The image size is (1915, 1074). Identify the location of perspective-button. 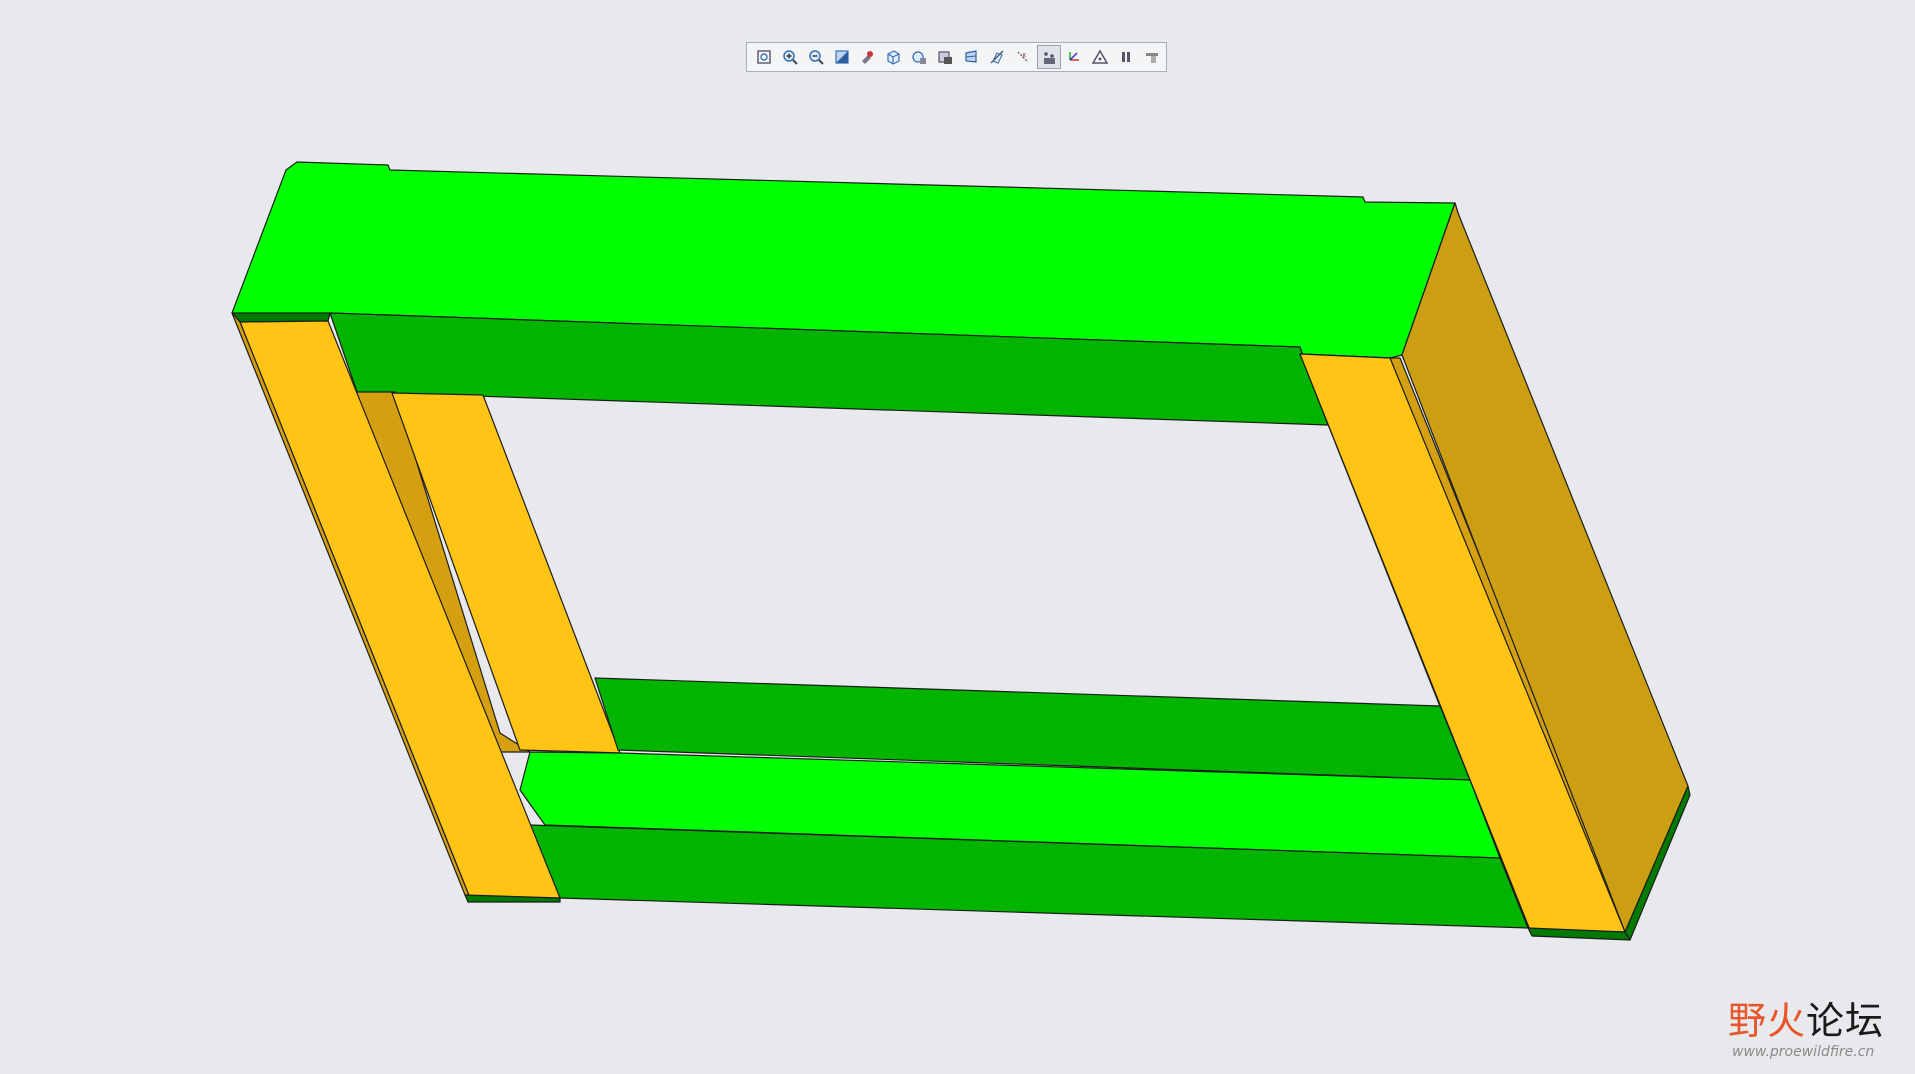
(971, 57).